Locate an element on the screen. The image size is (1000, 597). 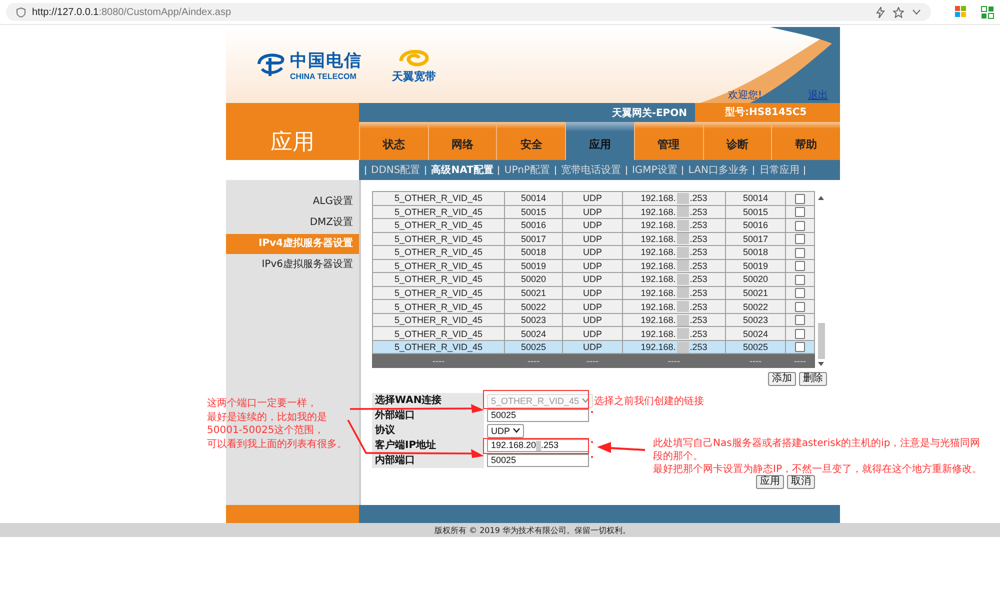
annotation-text: 最好把那个网卡设置为静态IP，不然一旦变了，就得在这个地方重新修改。 is located at coordinates (817, 469).